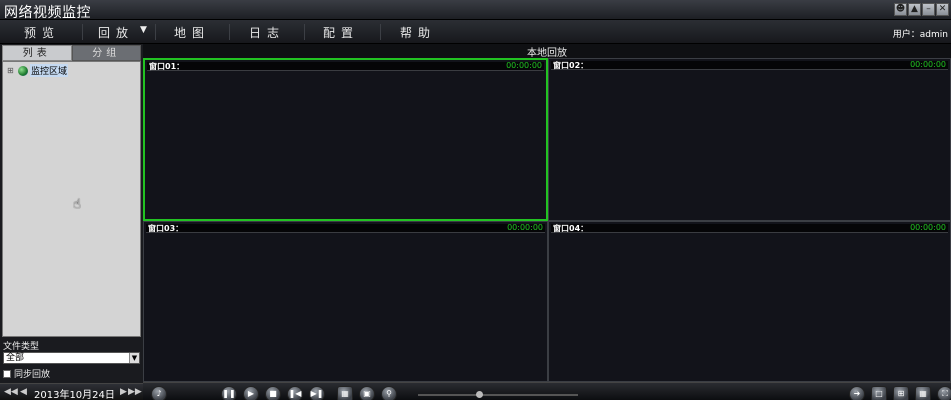 This screenshot has width=951, height=400. I want to click on tree-node-root: ⊞ 监控区域, so click(38, 70).